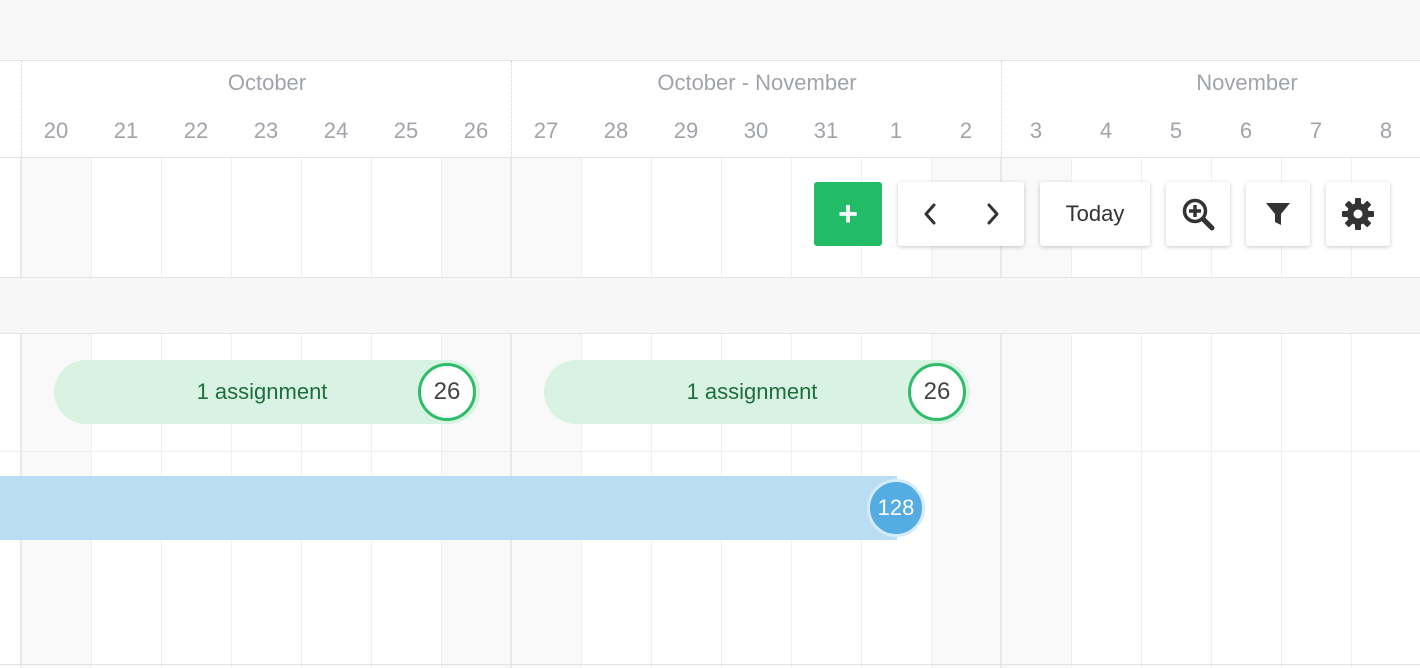 The height and width of the screenshot is (668, 1420). Describe the element at coordinates (1386, 130) in the screenshot. I see `day-label: 8` at that location.